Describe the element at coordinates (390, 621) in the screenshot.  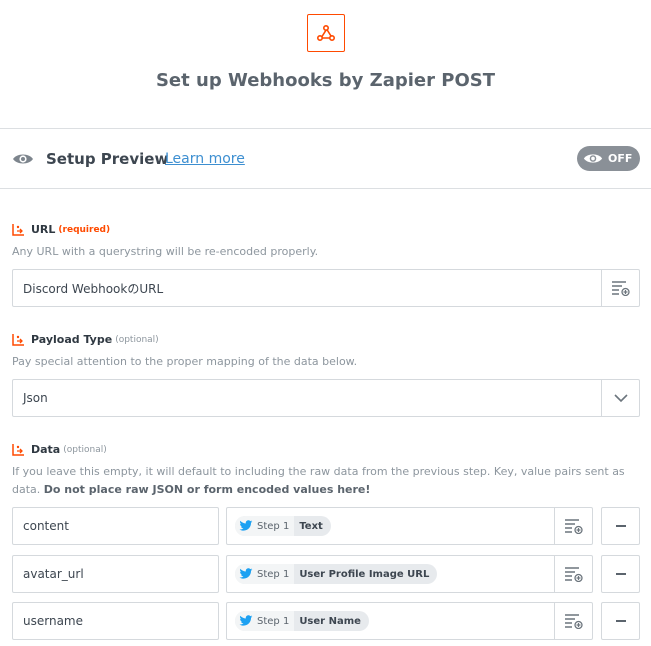
I see `value-container: Step 1 User Name` at that location.